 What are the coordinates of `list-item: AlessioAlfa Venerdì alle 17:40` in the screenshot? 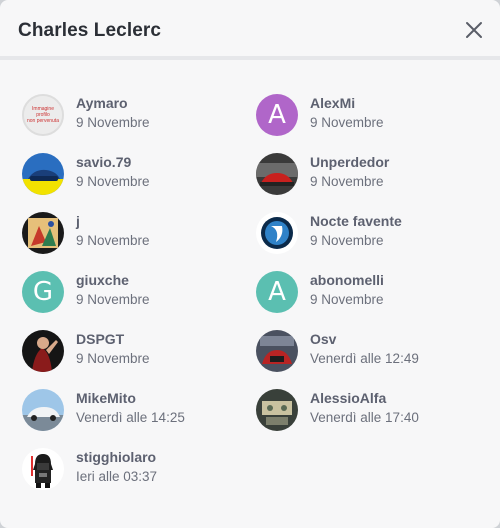 It's located at (366, 413).